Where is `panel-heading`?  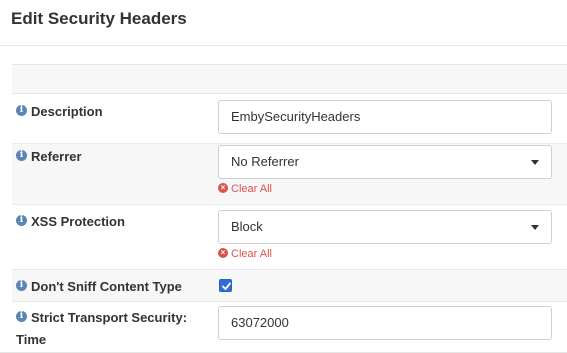 panel-heading is located at coordinates (289, 79).